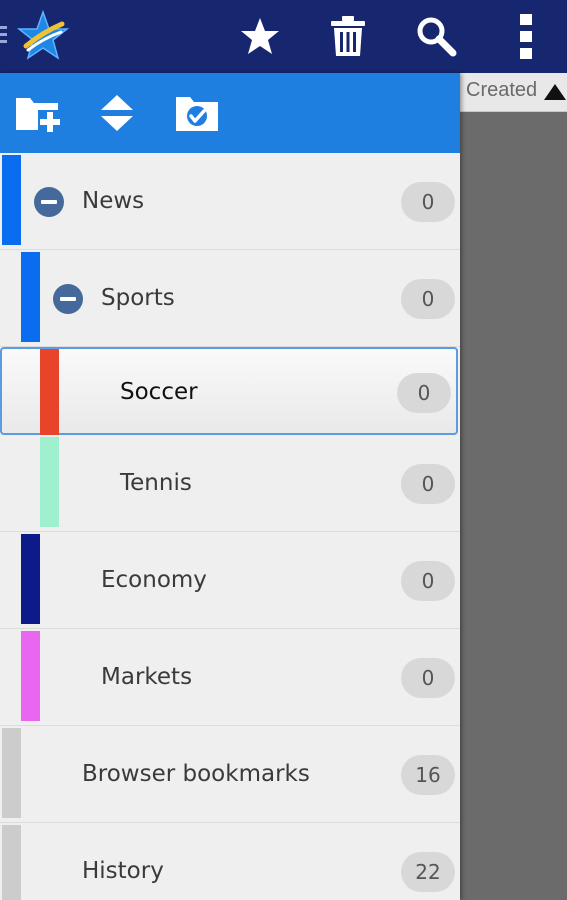 This screenshot has width=567, height=900. What do you see at coordinates (147, 677) in the screenshot?
I see `folder-label: Markets` at bounding box center [147, 677].